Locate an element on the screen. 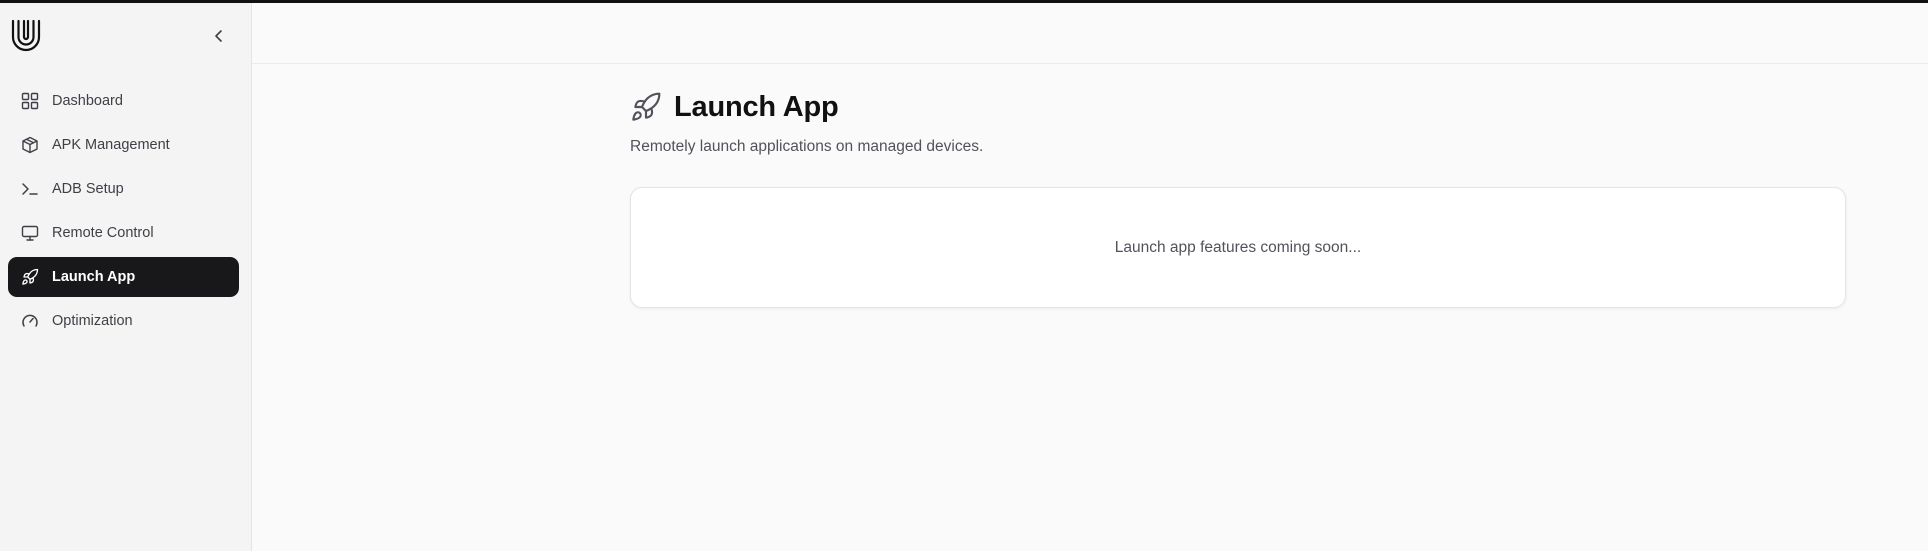 This screenshot has height=551, width=1928. gauge-icon is located at coordinates (30, 321).